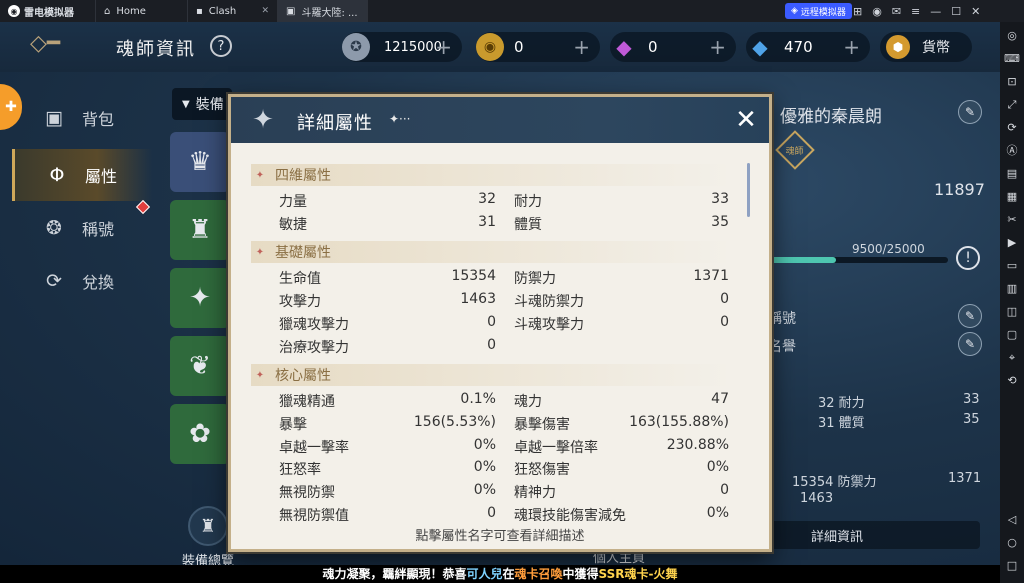 The image size is (1024, 583). I want to click on volume-icon: ◫, so click(1012, 311).